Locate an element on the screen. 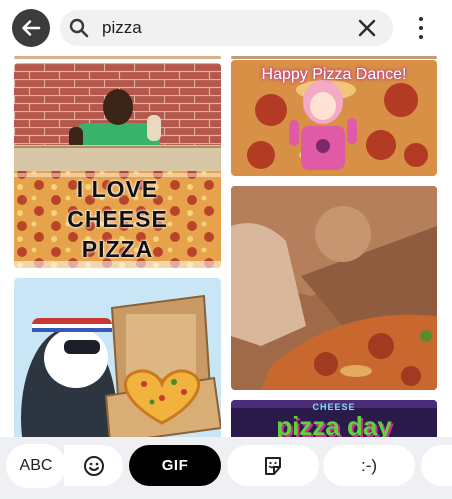  caption-line: CHEESE is located at coordinates (117, 219).